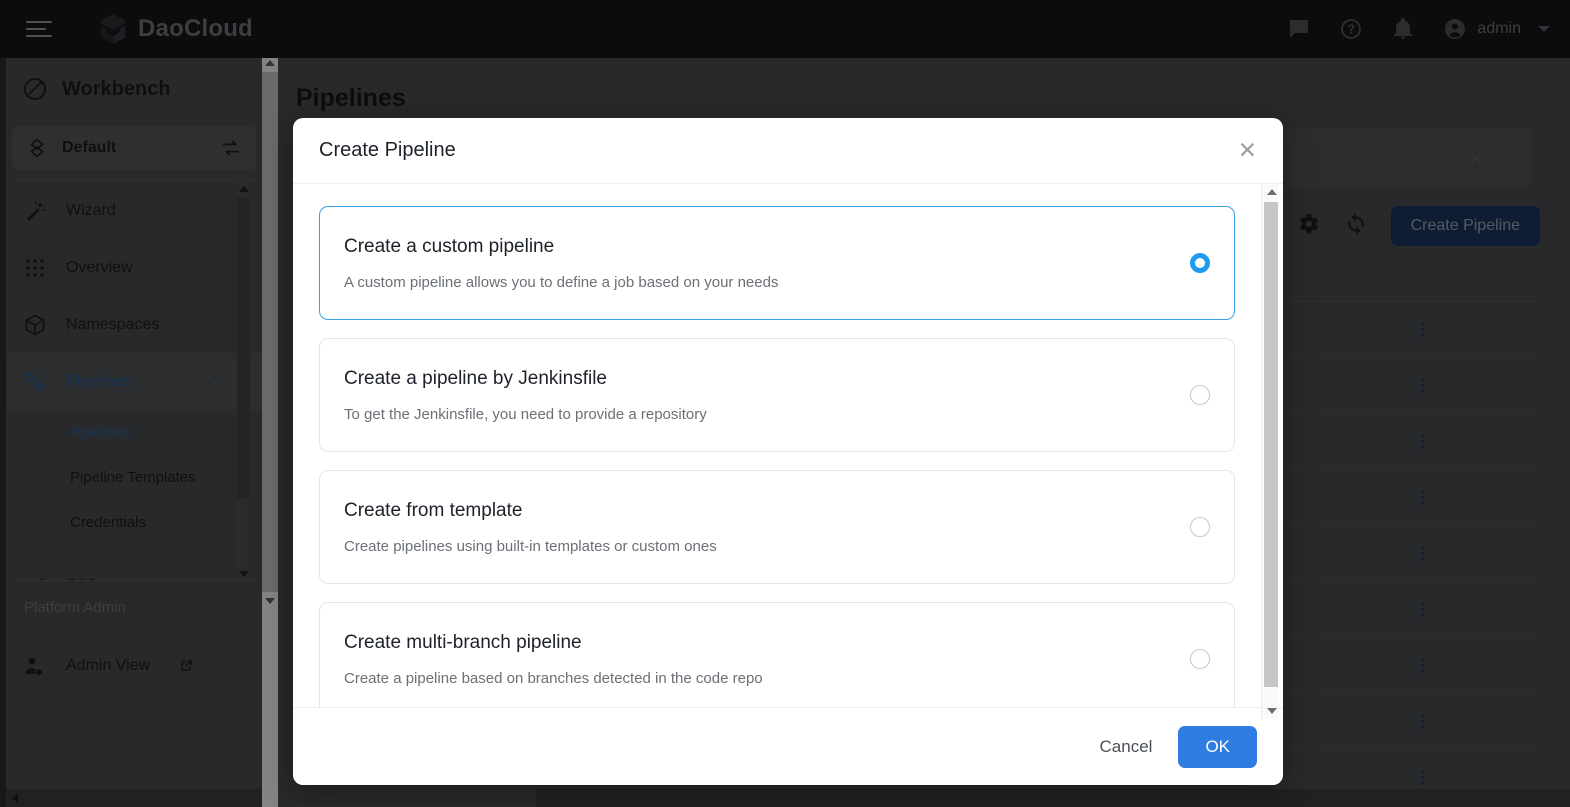  Describe the element at coordinates (788, 151) in the screenshot. I see `dialog-header: Create Pipeline ✕` at that location.